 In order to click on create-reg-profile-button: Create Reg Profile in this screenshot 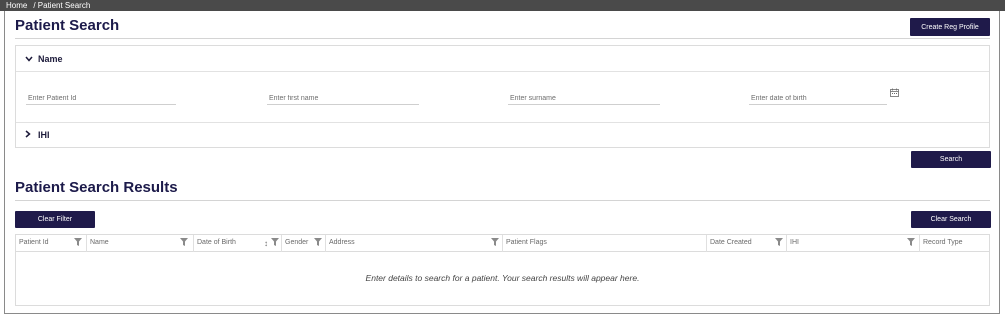, I will do `click(950, 27)`.